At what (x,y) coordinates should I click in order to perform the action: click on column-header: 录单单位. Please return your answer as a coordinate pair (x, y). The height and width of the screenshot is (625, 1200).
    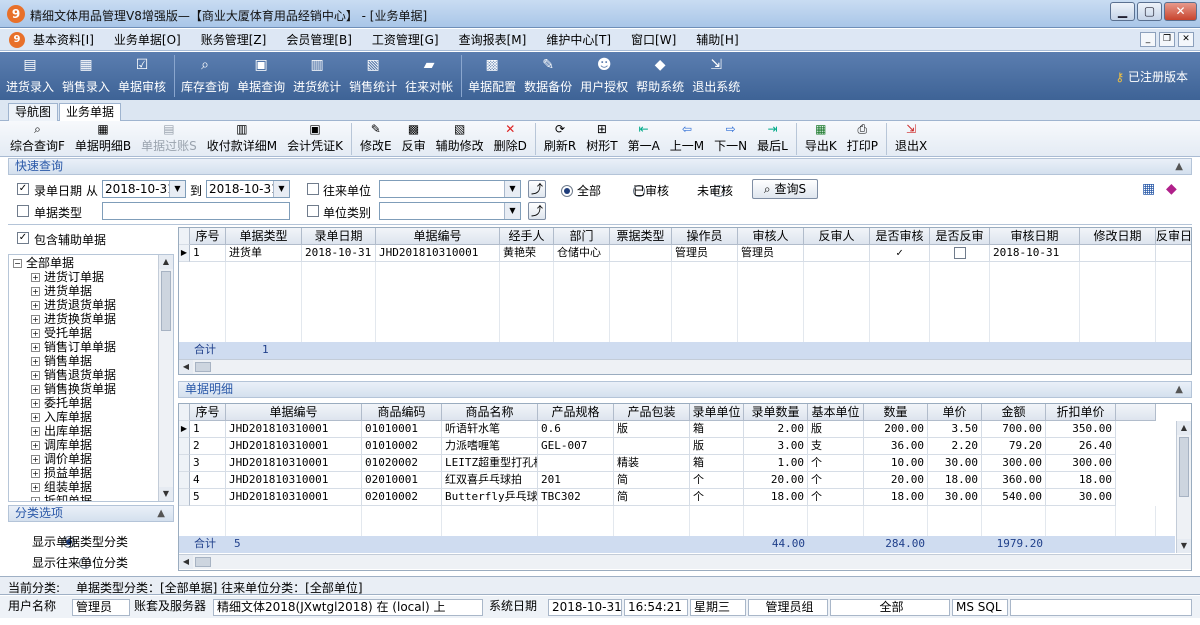
    Looking at the image, I should click on (717, 412).